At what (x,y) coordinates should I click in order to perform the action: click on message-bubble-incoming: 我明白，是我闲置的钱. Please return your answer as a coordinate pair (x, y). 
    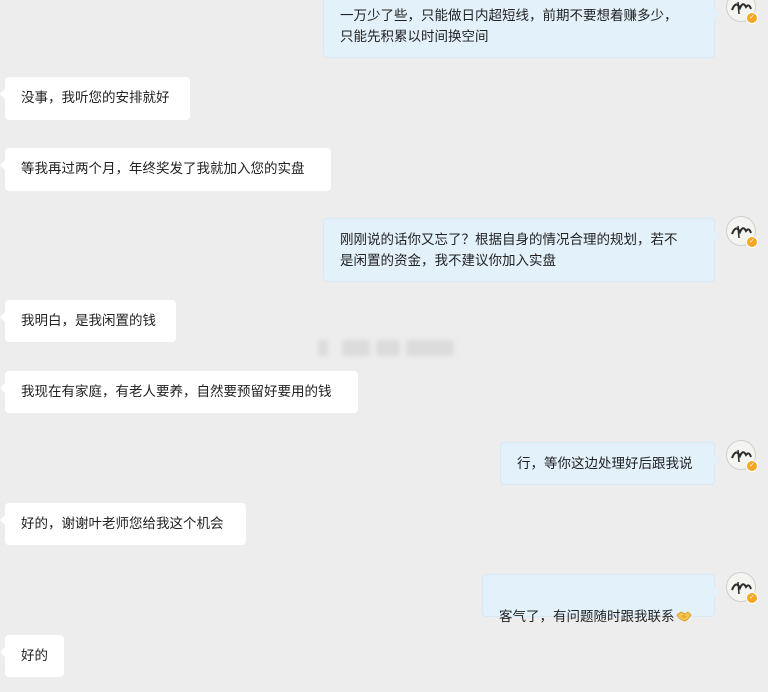
    Looking at the image, I should click on (88, 321).